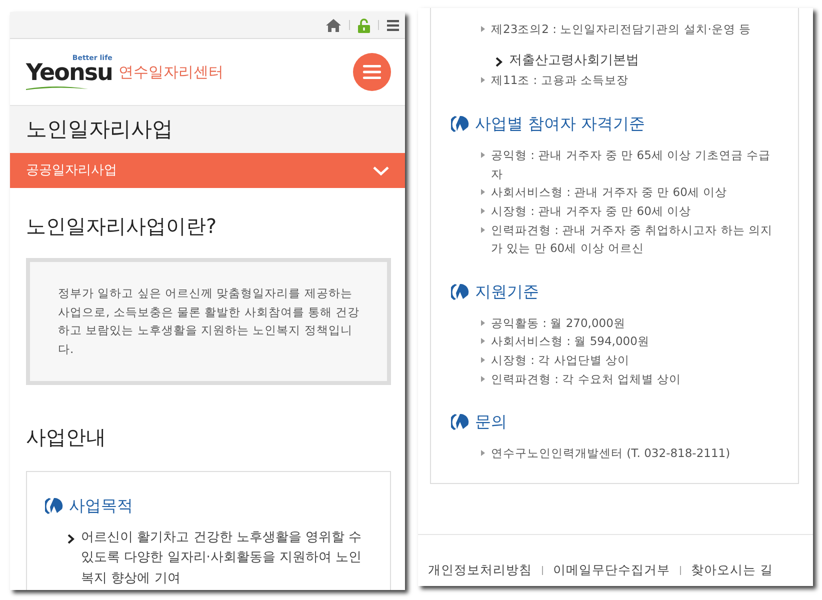 This screenshot has height=600, width=822. I want to click on list-item: 시장형 : 관내 거주자 중 만 60세 이상, so click(591, 211).